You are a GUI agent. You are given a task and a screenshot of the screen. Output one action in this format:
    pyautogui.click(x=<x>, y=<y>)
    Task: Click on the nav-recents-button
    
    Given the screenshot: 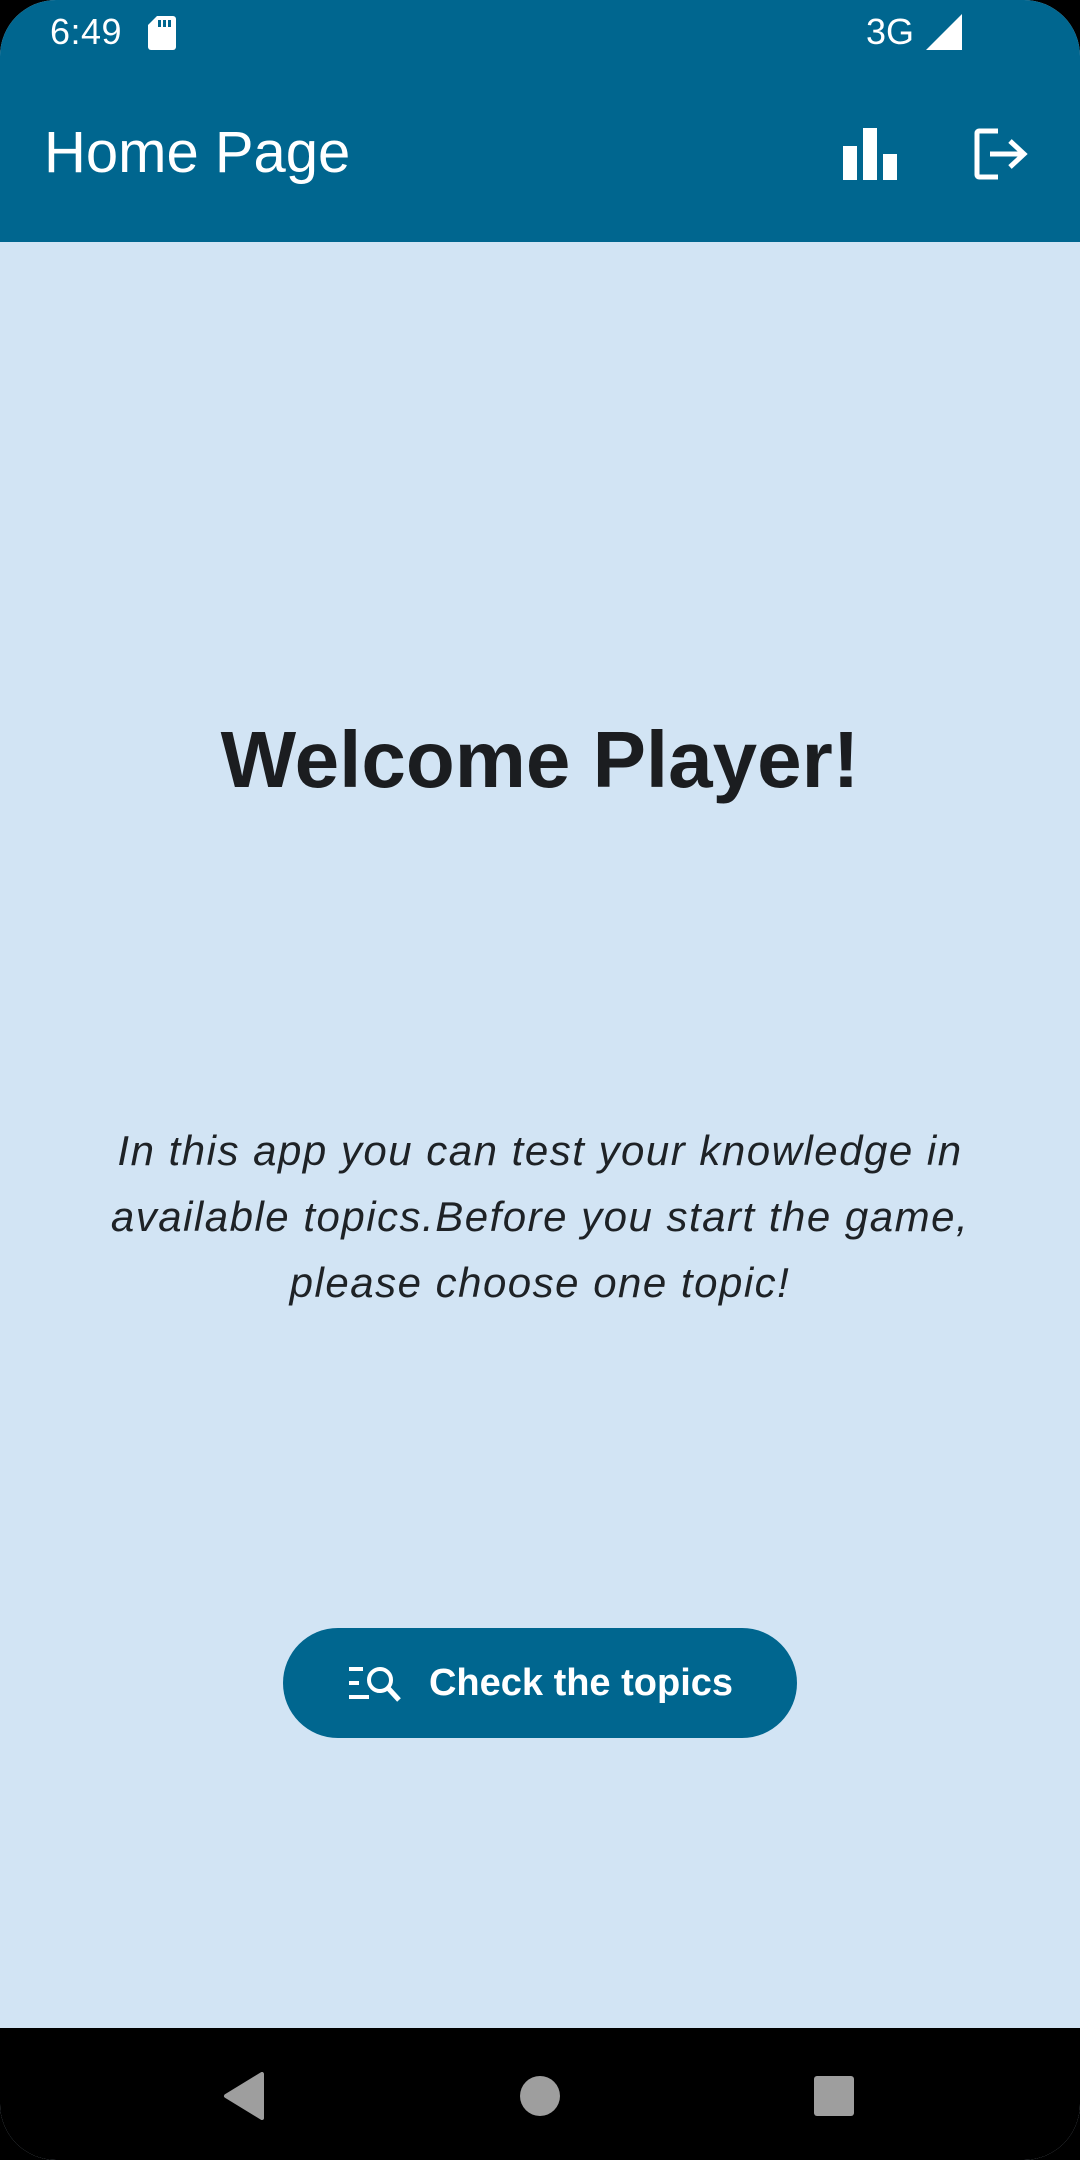 What is the action you would take?
    pyautogui.click(x=834, y=2096)
    